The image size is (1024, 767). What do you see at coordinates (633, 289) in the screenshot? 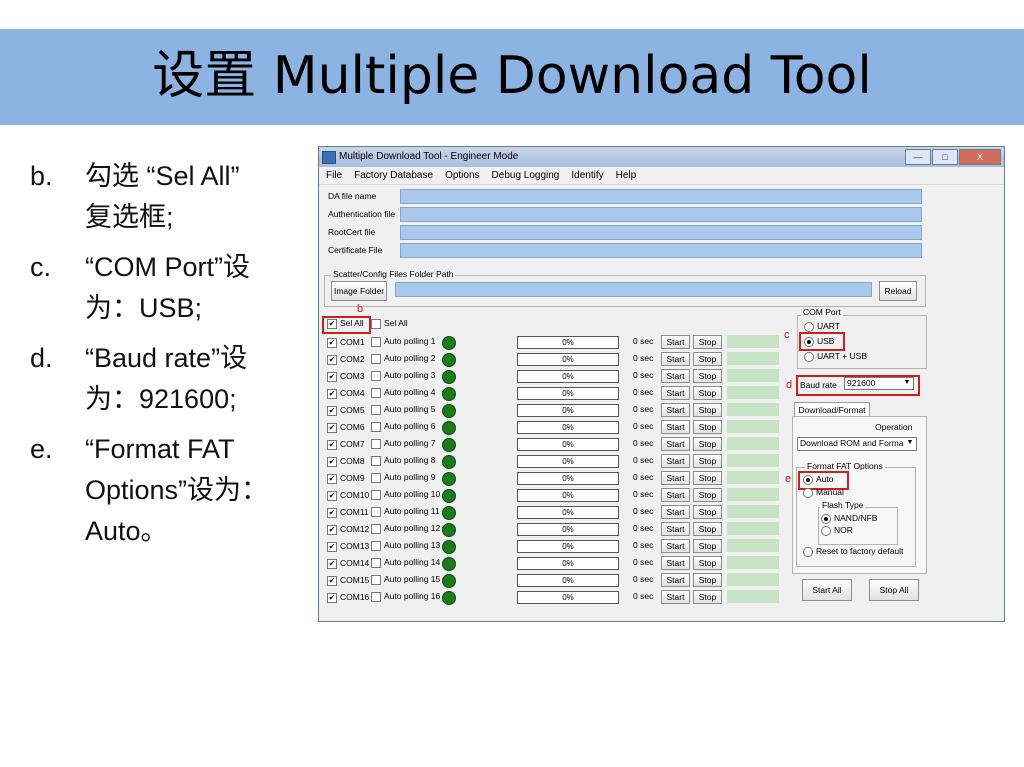
I see `scatter-path-input` at bounding box center [633, 289].